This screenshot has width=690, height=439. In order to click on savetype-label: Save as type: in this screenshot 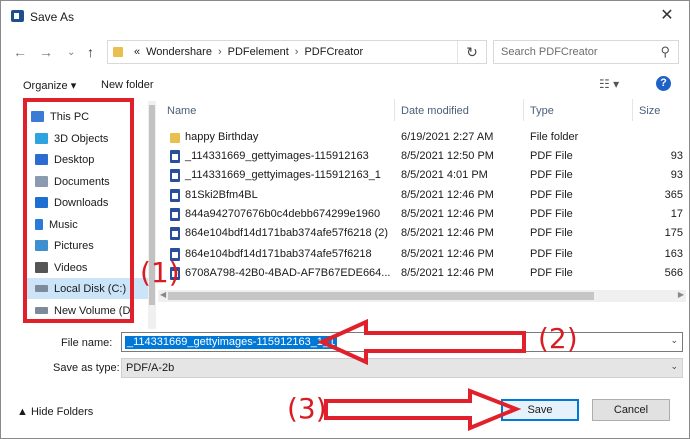, I will do `click(86, 368)`.